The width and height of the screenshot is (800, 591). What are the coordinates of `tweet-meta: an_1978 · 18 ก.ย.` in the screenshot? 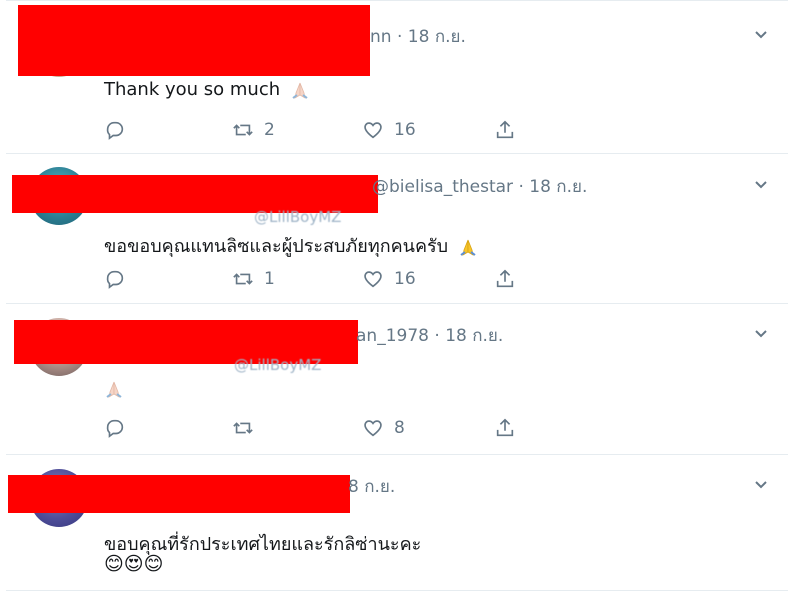 It's located at (429, 335).